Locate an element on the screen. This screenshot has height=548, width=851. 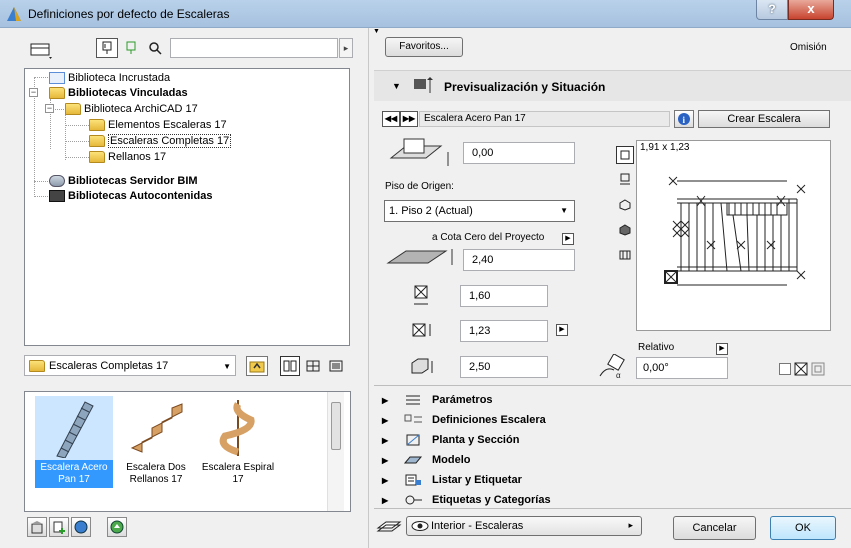
floor-plan-view-icon is located at coordinates (625, 155).